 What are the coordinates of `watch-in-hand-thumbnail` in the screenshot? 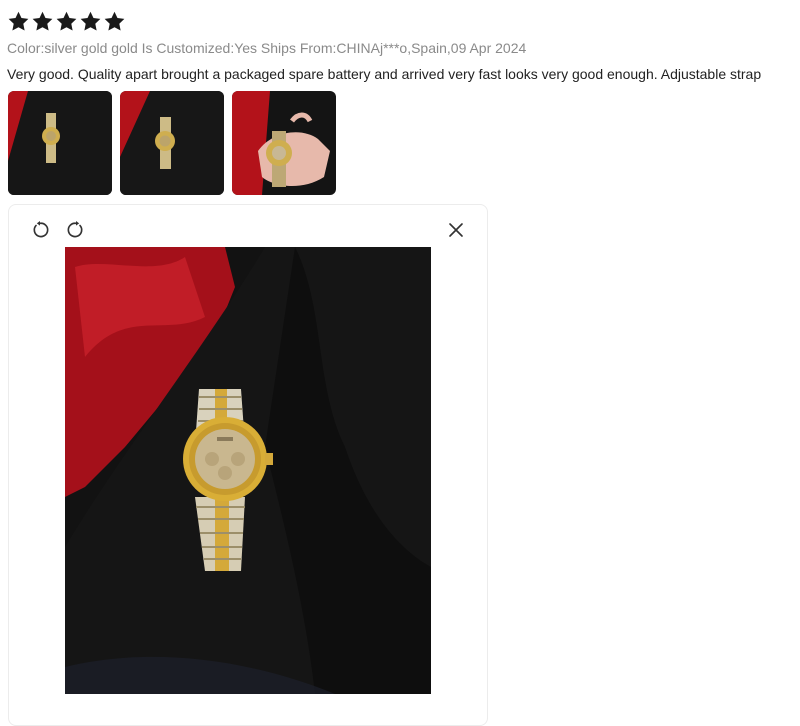 It's located at (284, 143).